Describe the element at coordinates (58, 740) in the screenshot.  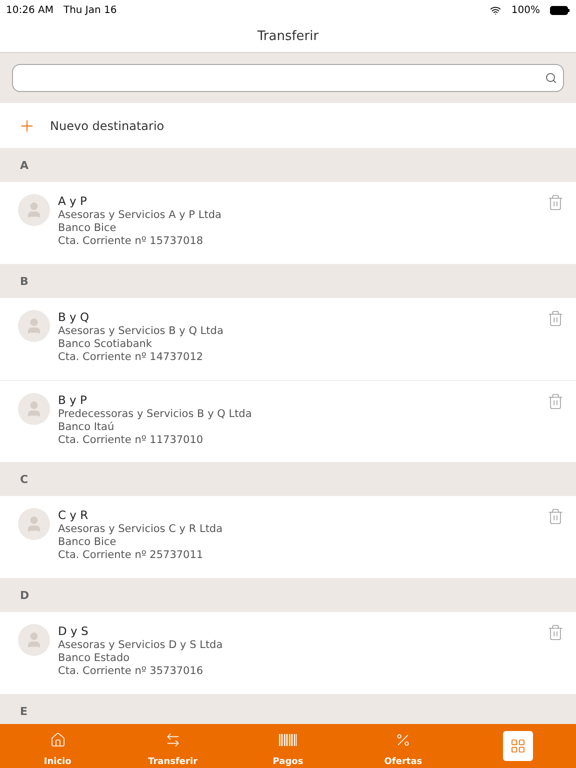
I see `home-icon` at that location.